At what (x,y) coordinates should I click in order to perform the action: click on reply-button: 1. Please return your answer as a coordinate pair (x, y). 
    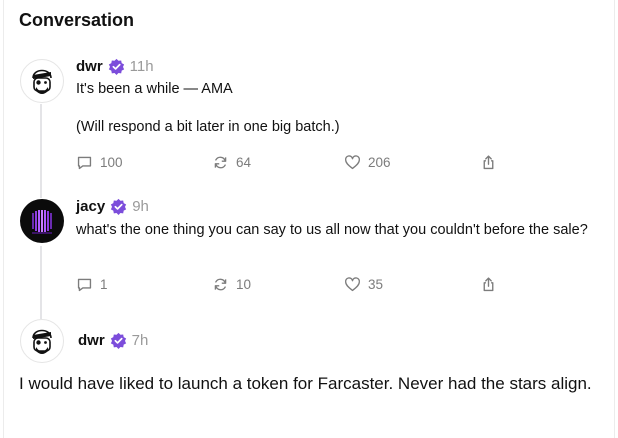
    Looking at the image, I should click on (92, 284).